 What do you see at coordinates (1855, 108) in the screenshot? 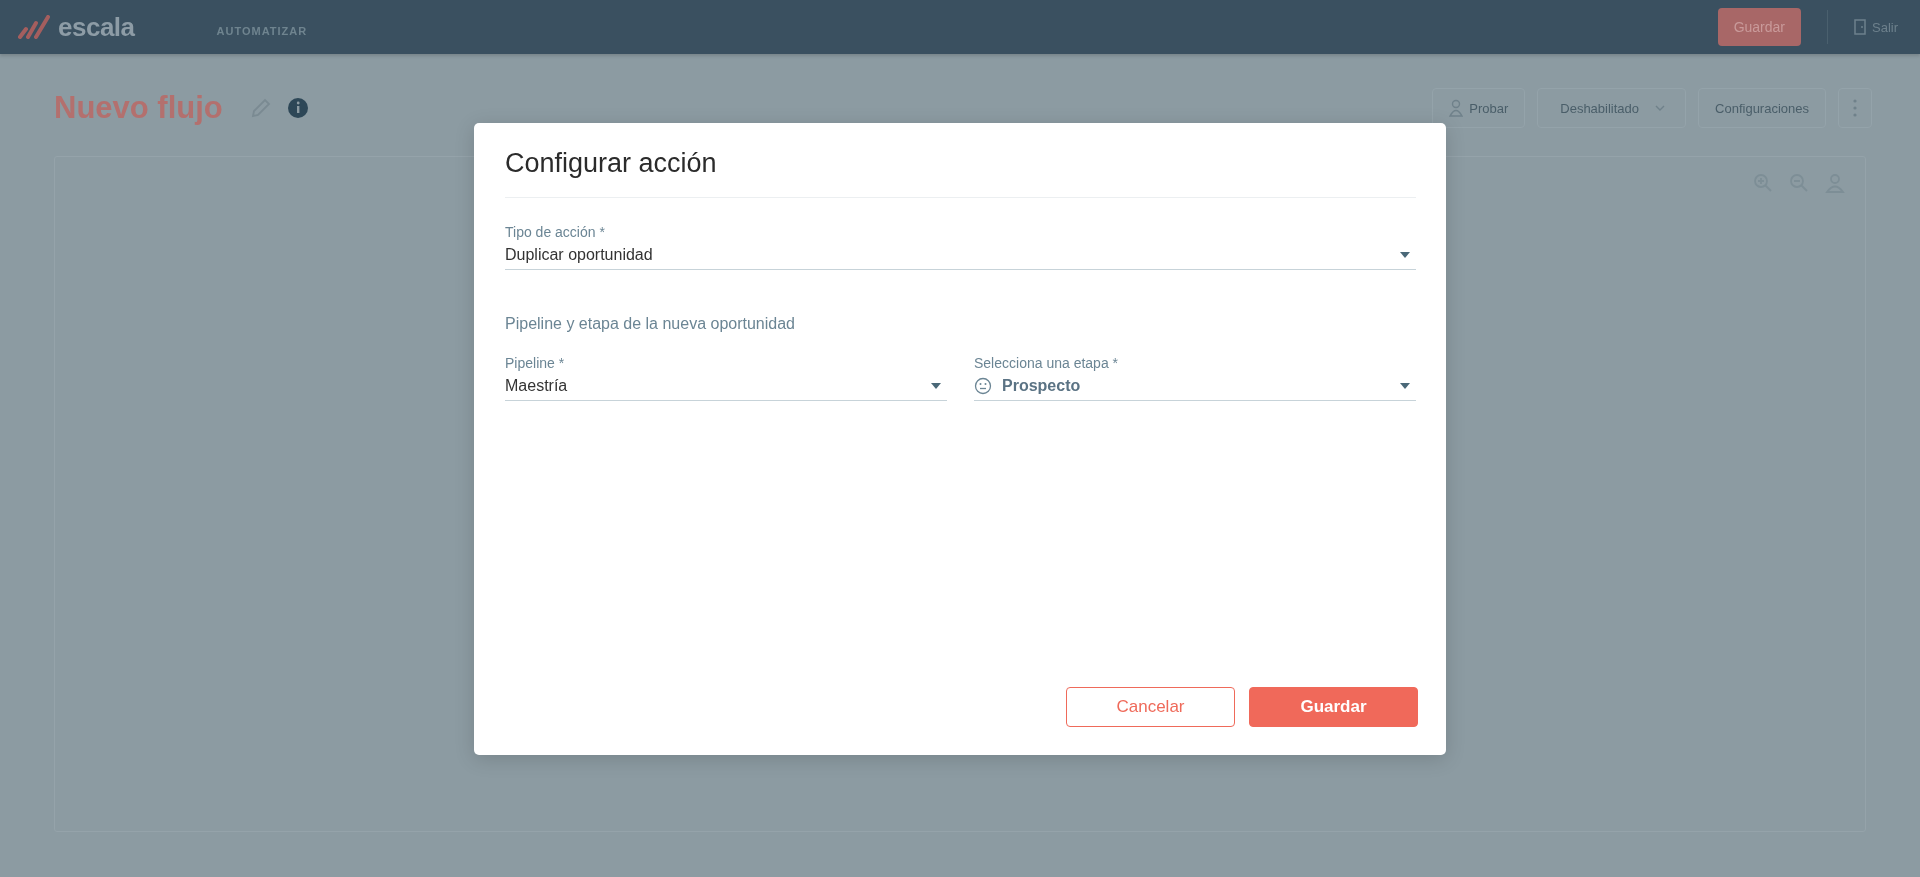
I see `more-button` at bounding box center [1855, 108].